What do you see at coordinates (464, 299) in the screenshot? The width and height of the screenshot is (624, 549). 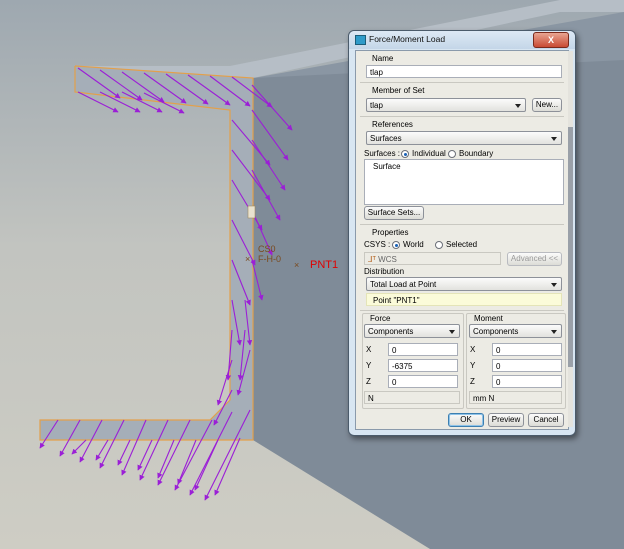 I see `point-reference-field: Point "PNT1"` at bounding box center [464, 299].